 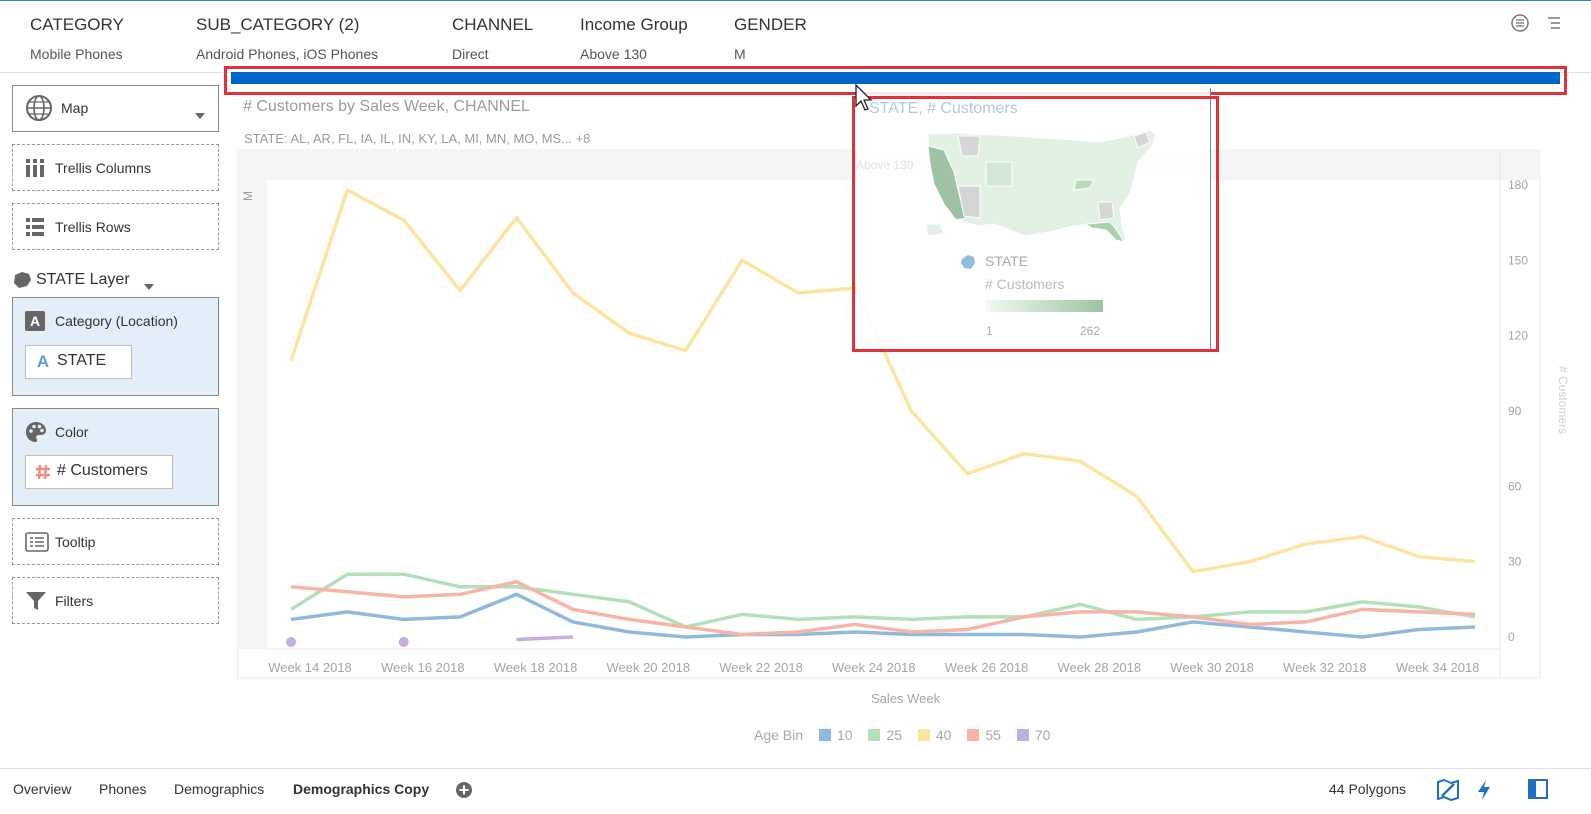 What do you see at coordinates (1563, 400) in the screenshot?
I see `y-axis-title: # Customers` at bounding box center [1563, 400].